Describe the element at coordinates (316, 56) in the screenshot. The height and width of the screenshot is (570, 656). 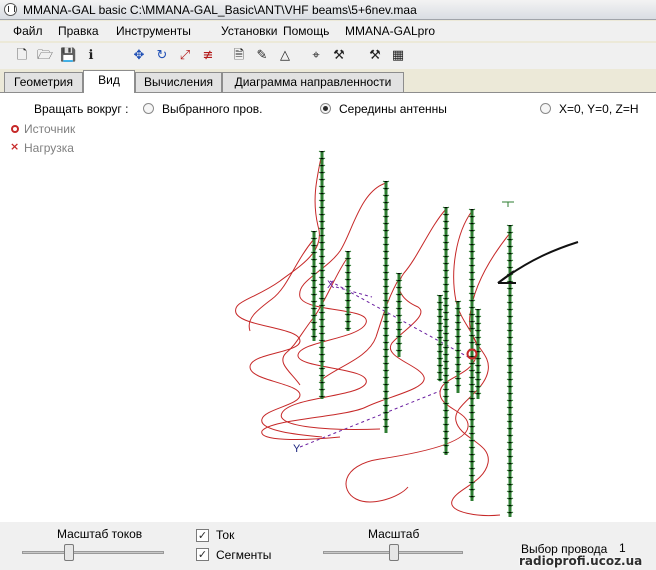
I see `target-icon: ⌖` at that location.